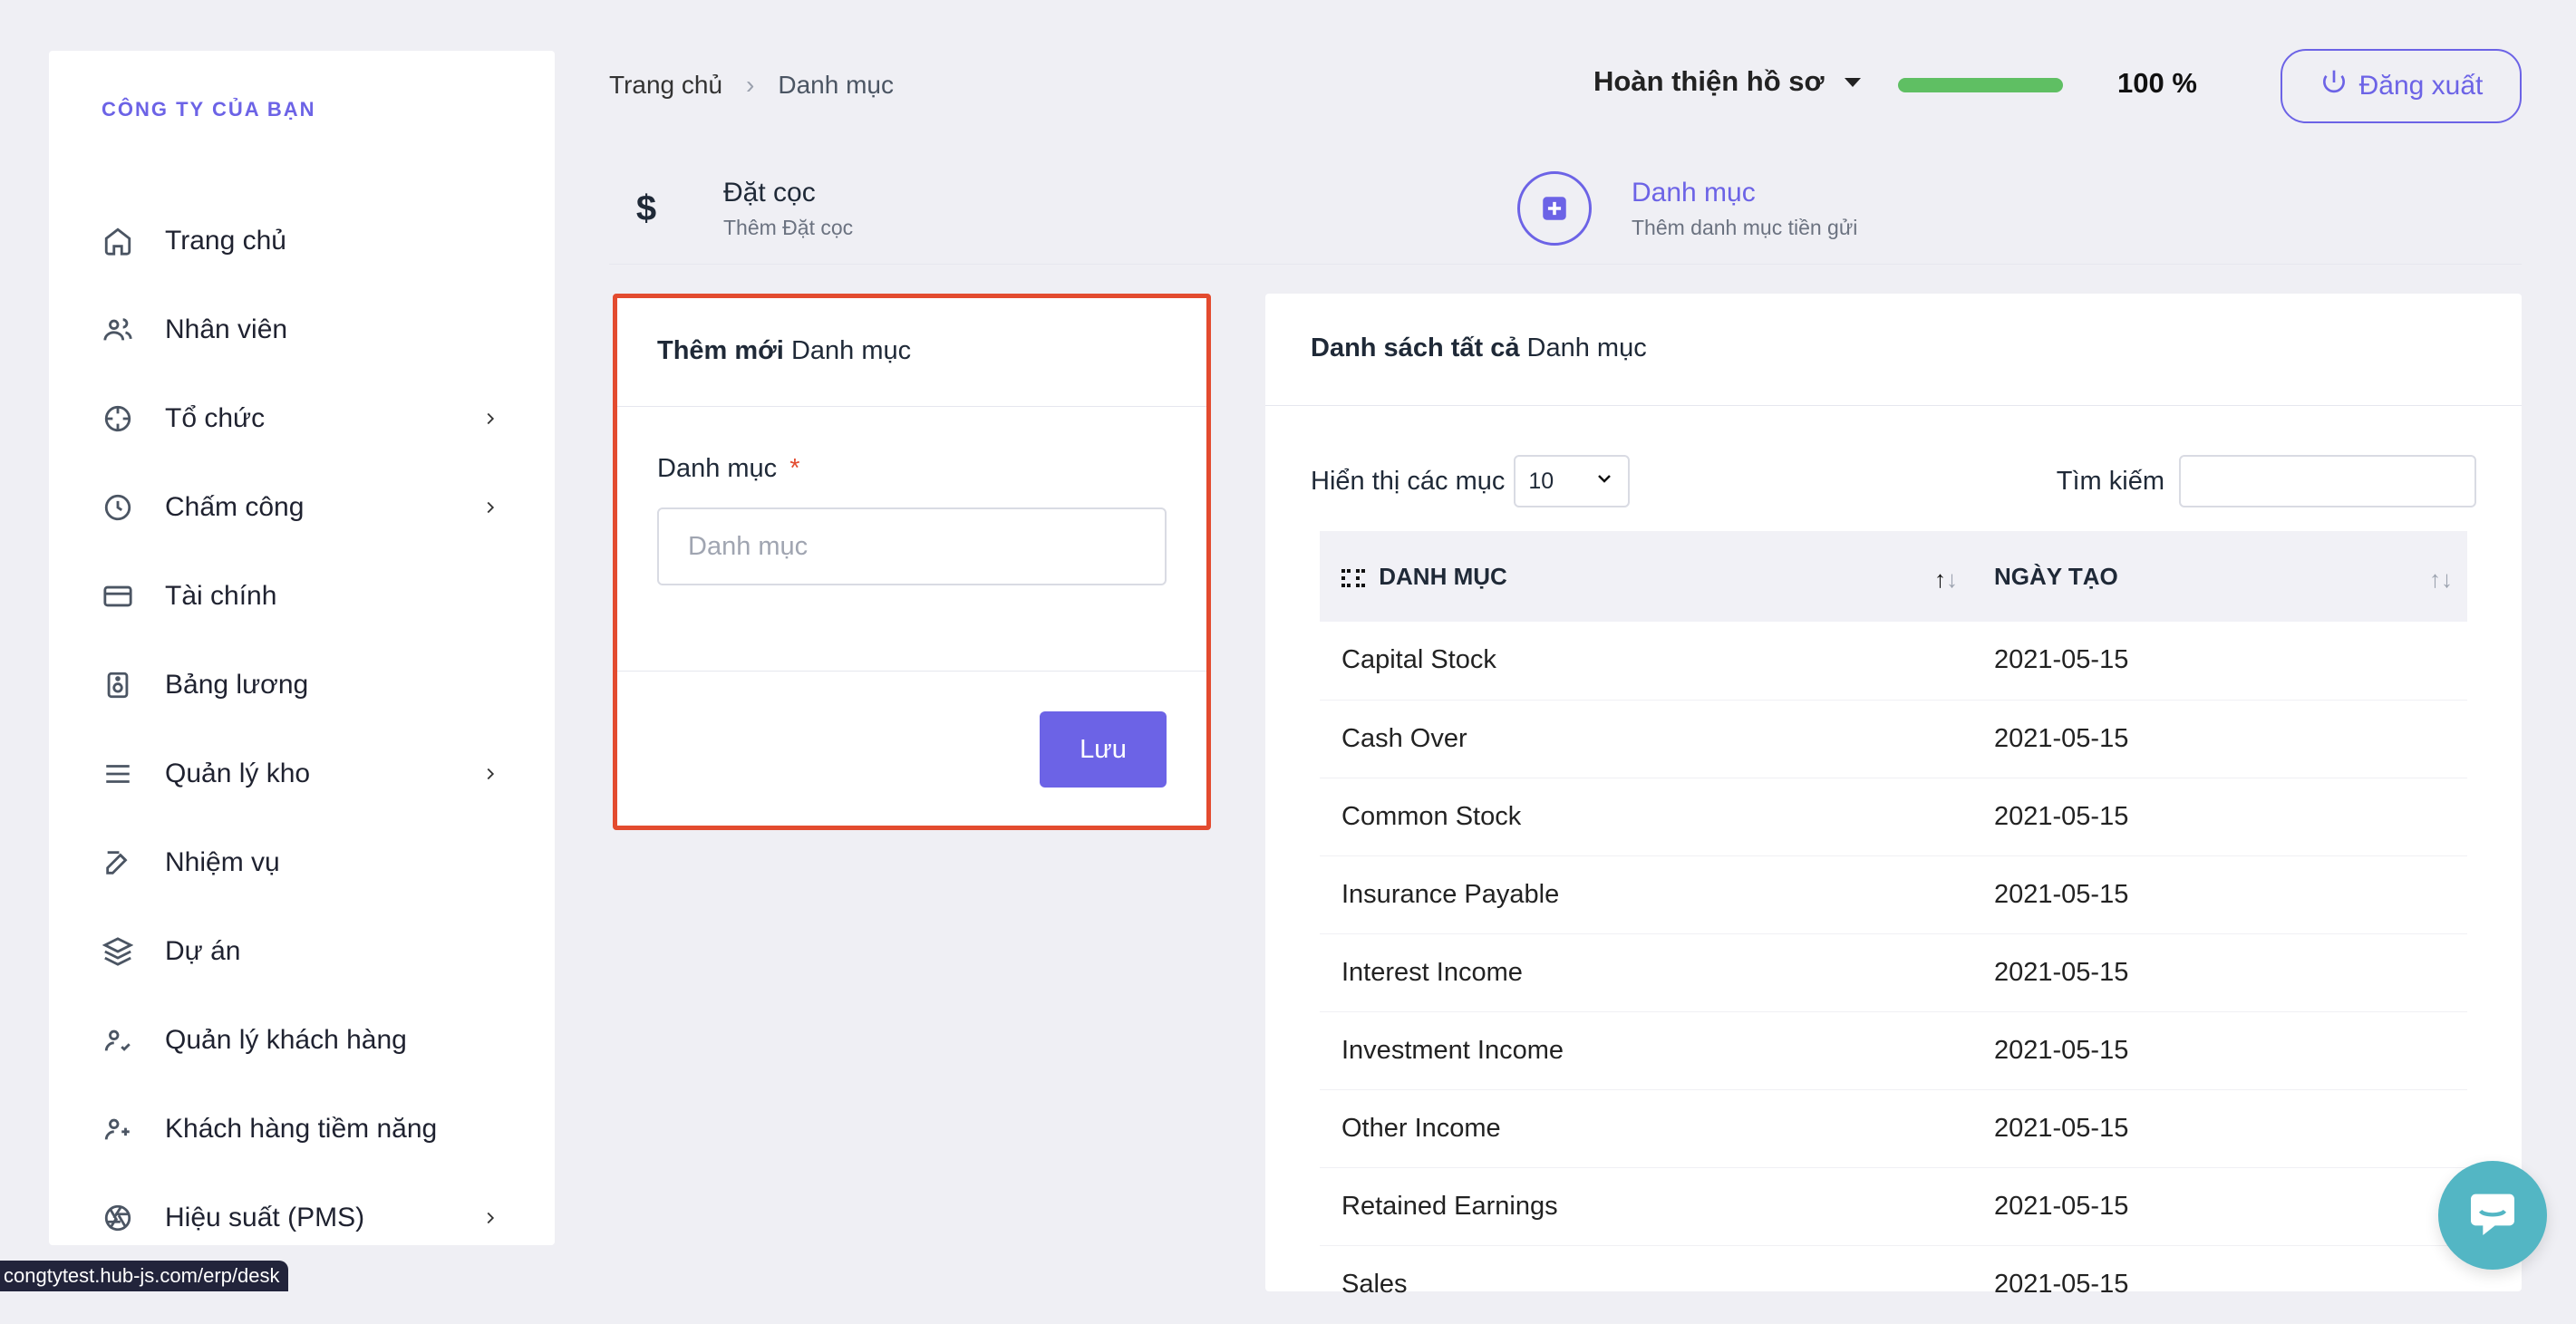 Image resolution: width=2576 pixels, height=1324 pixels. Describe the element at coordinates (300, 863) in the screenshot. I see `sidebar-item-nhiem-vu: Nhiệm vụ` at that location.